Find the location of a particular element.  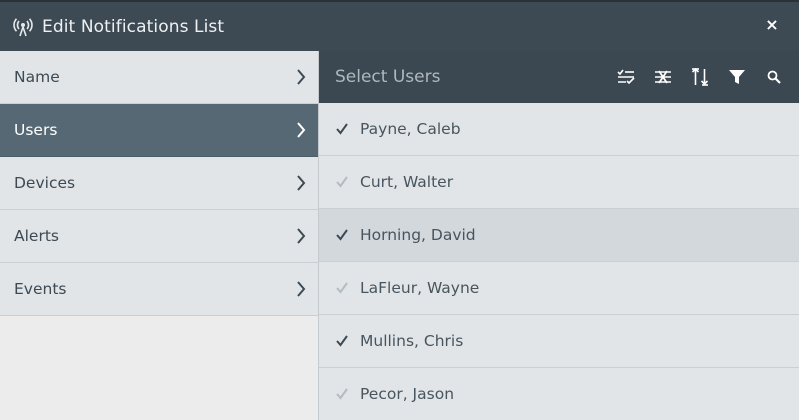

user-row-curt-walter: Curt, Walter is located at coordinates (559, 182).